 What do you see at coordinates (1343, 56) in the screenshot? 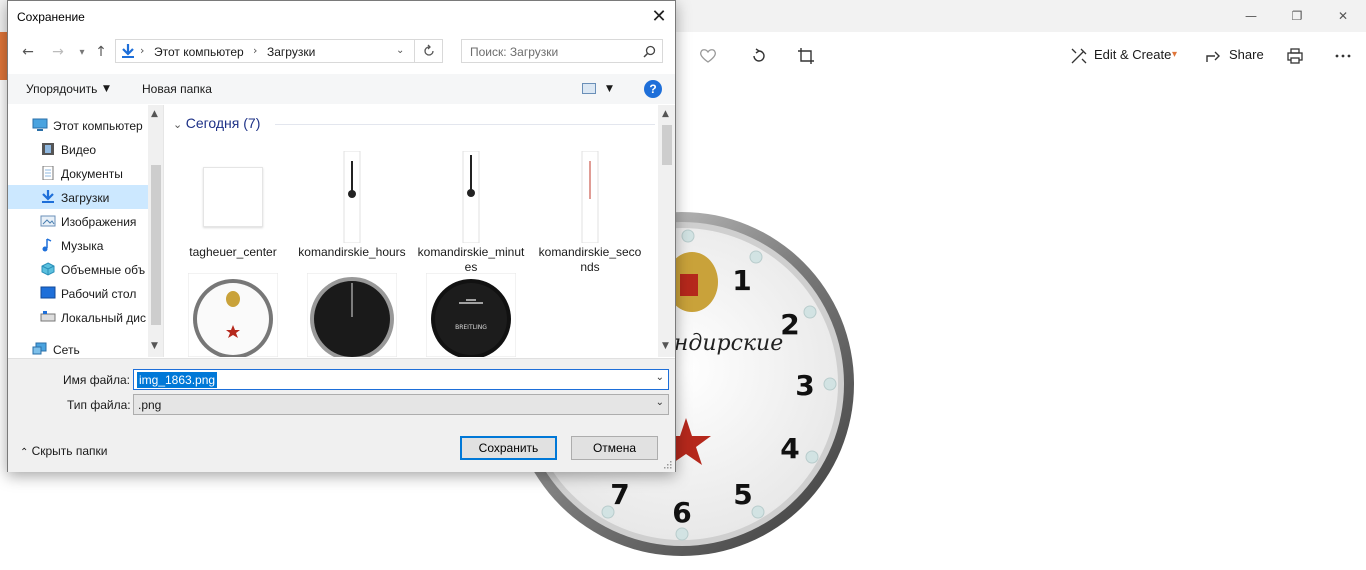
I see `more-icon` at bounding box center [1343, 56].